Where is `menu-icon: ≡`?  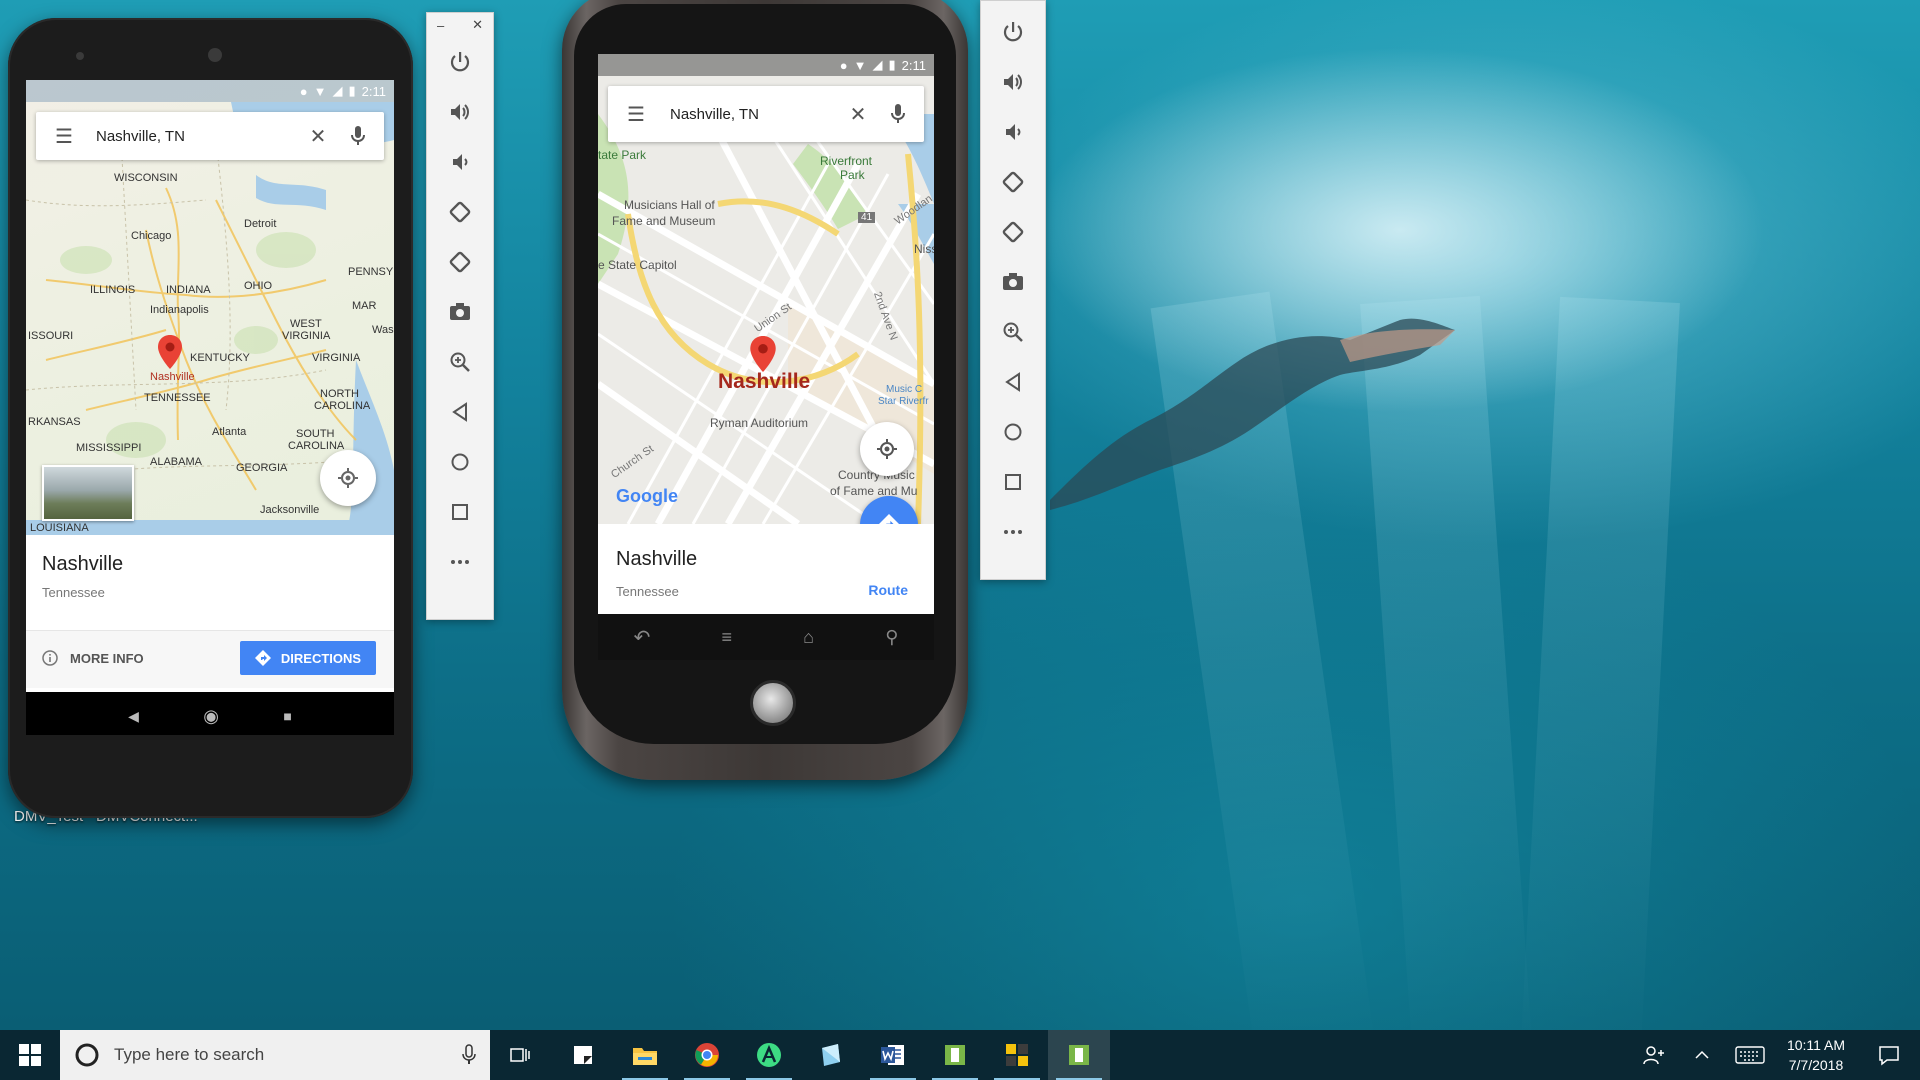 menu-icon: ≡ is located at coordinates (727, 637).